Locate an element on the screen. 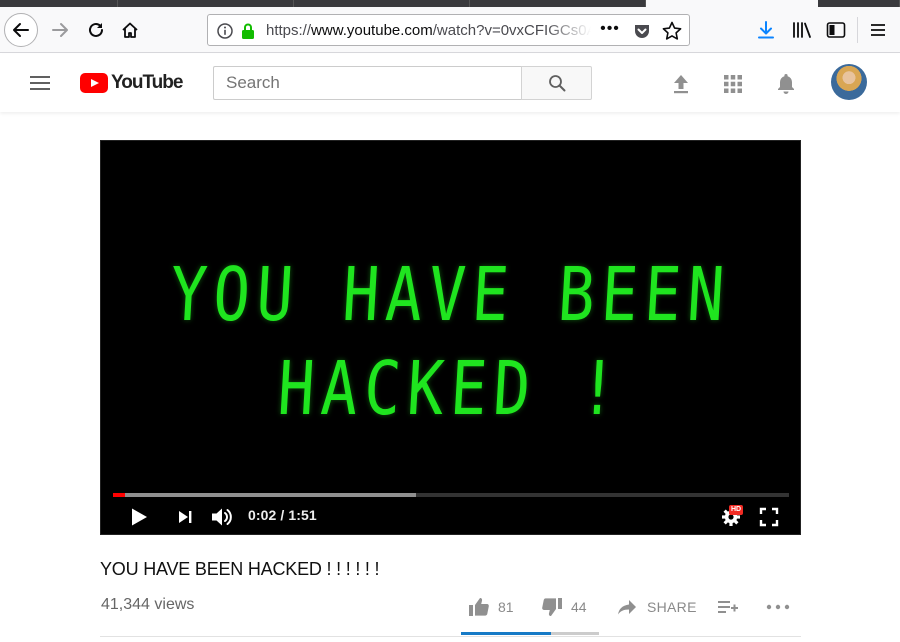  like-count: 81 is located at coordinates (506, 607).